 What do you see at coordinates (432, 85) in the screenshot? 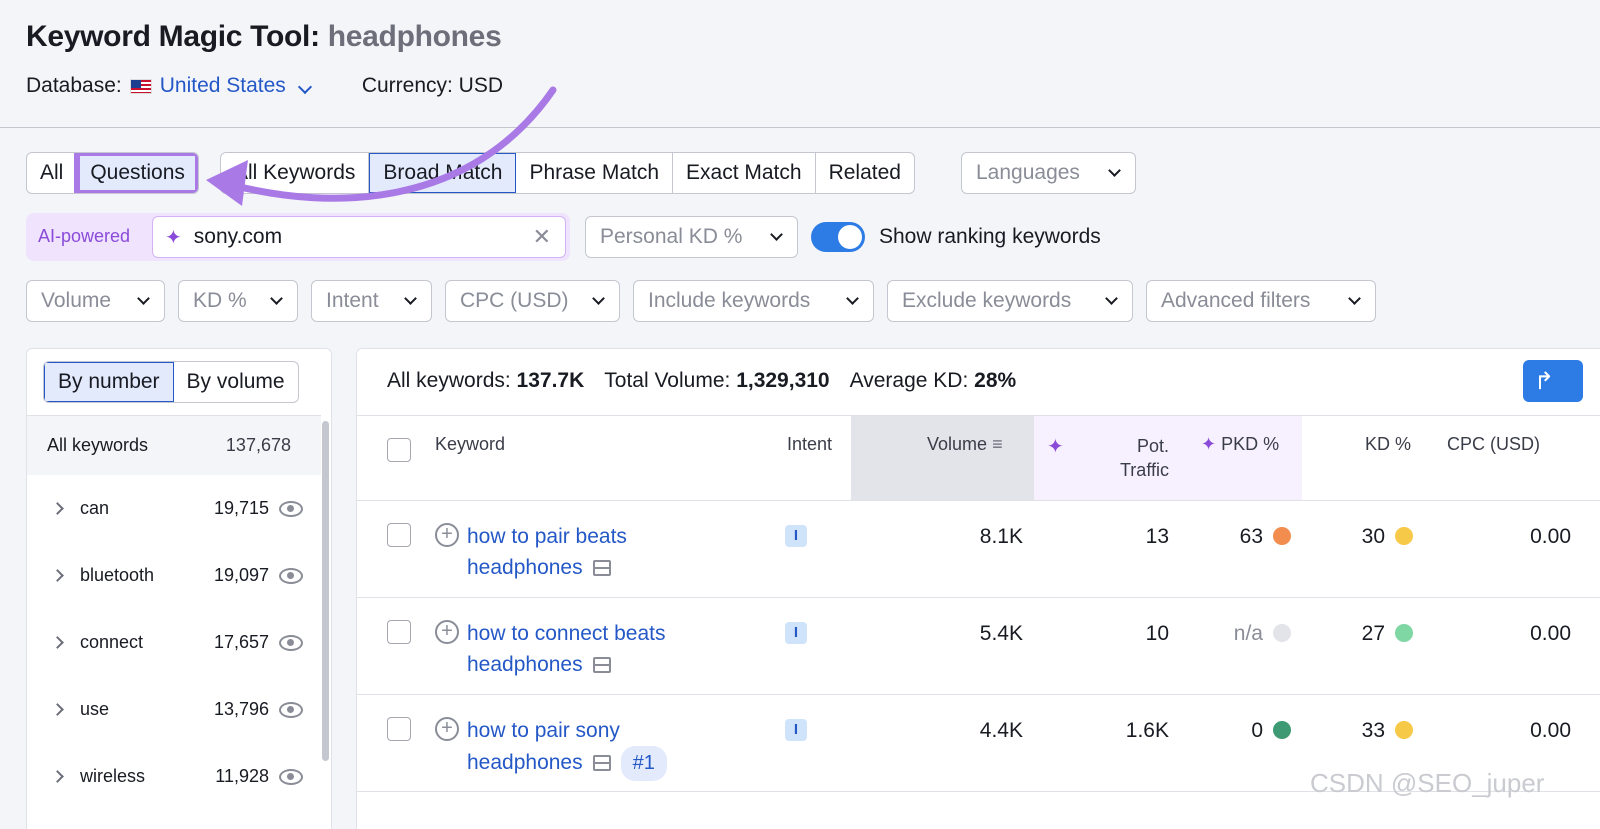
I see `currency-label: Currency: USD` at bounding box center [432, 85].